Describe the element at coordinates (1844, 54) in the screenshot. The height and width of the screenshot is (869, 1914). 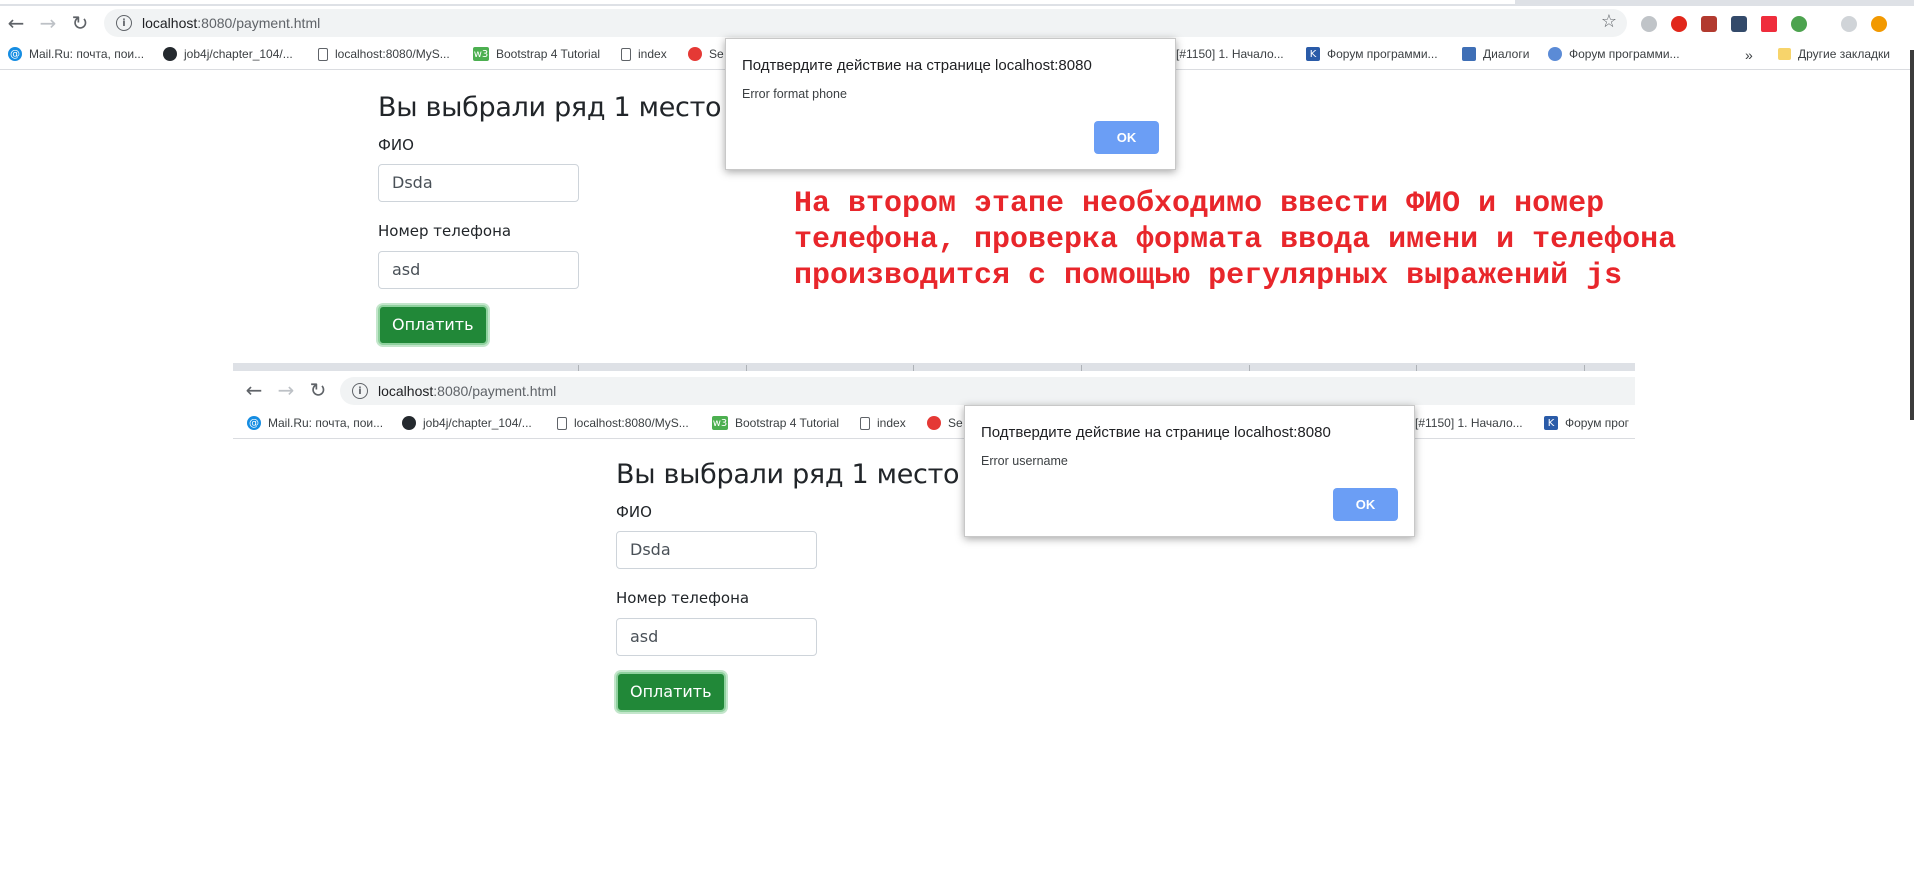
I see `bookmark-label: Другие закладки` at that location.